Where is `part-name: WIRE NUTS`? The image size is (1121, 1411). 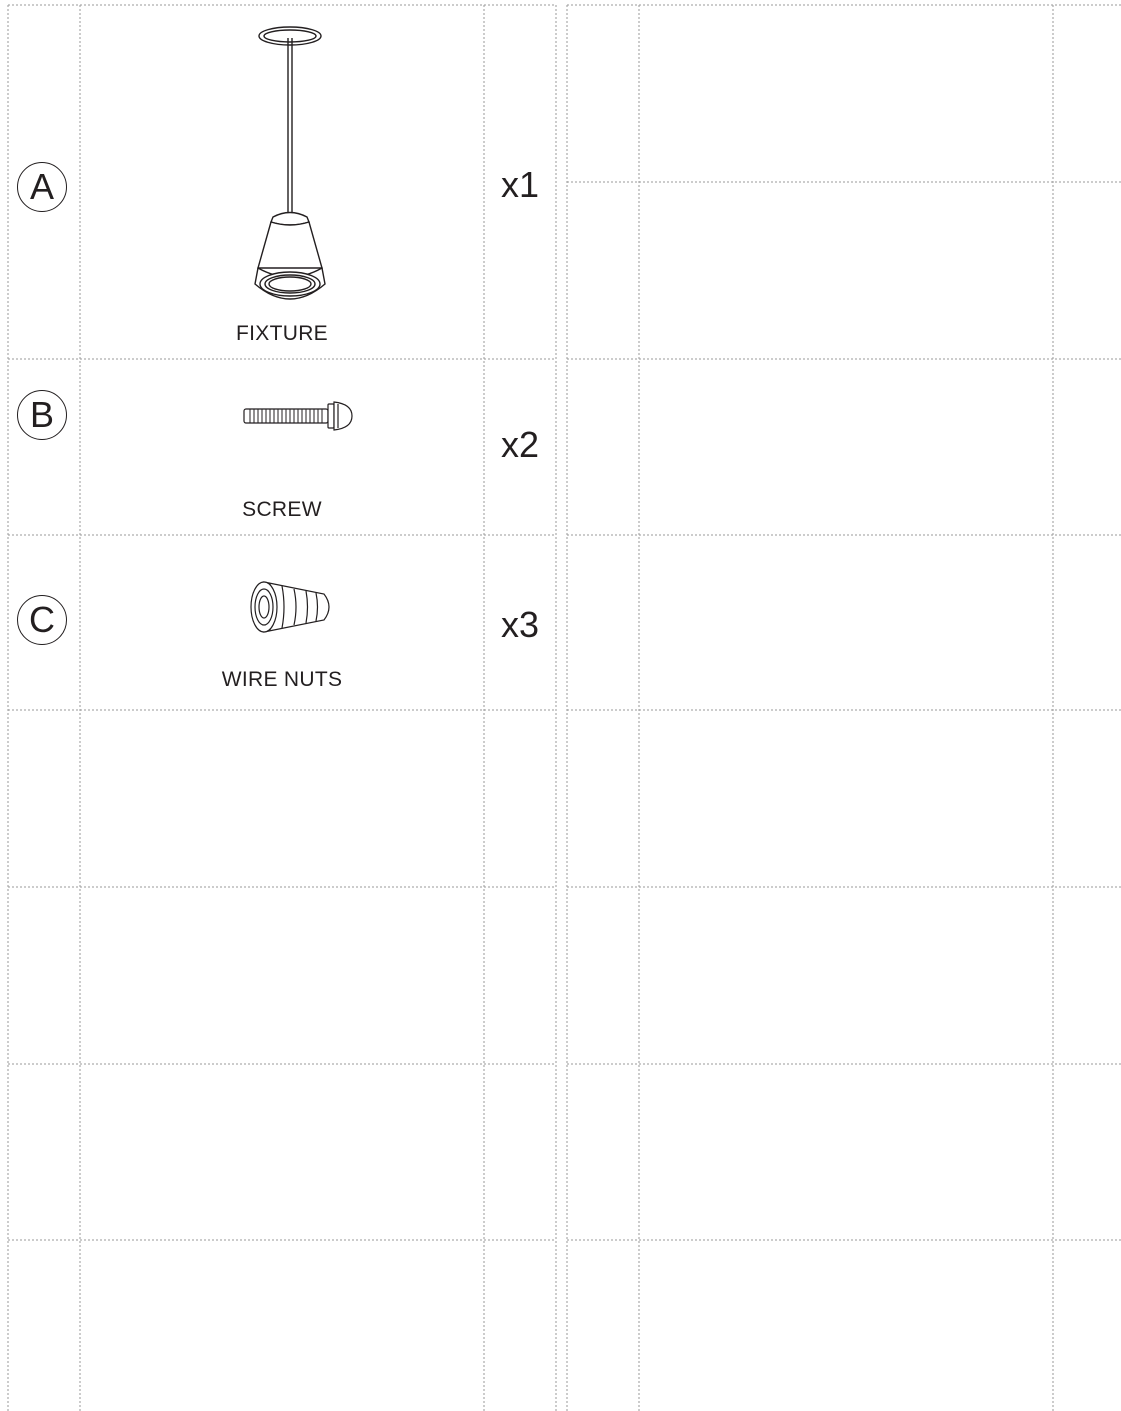 part-name: WIRE NUTS is located at coordinates (282, 679).